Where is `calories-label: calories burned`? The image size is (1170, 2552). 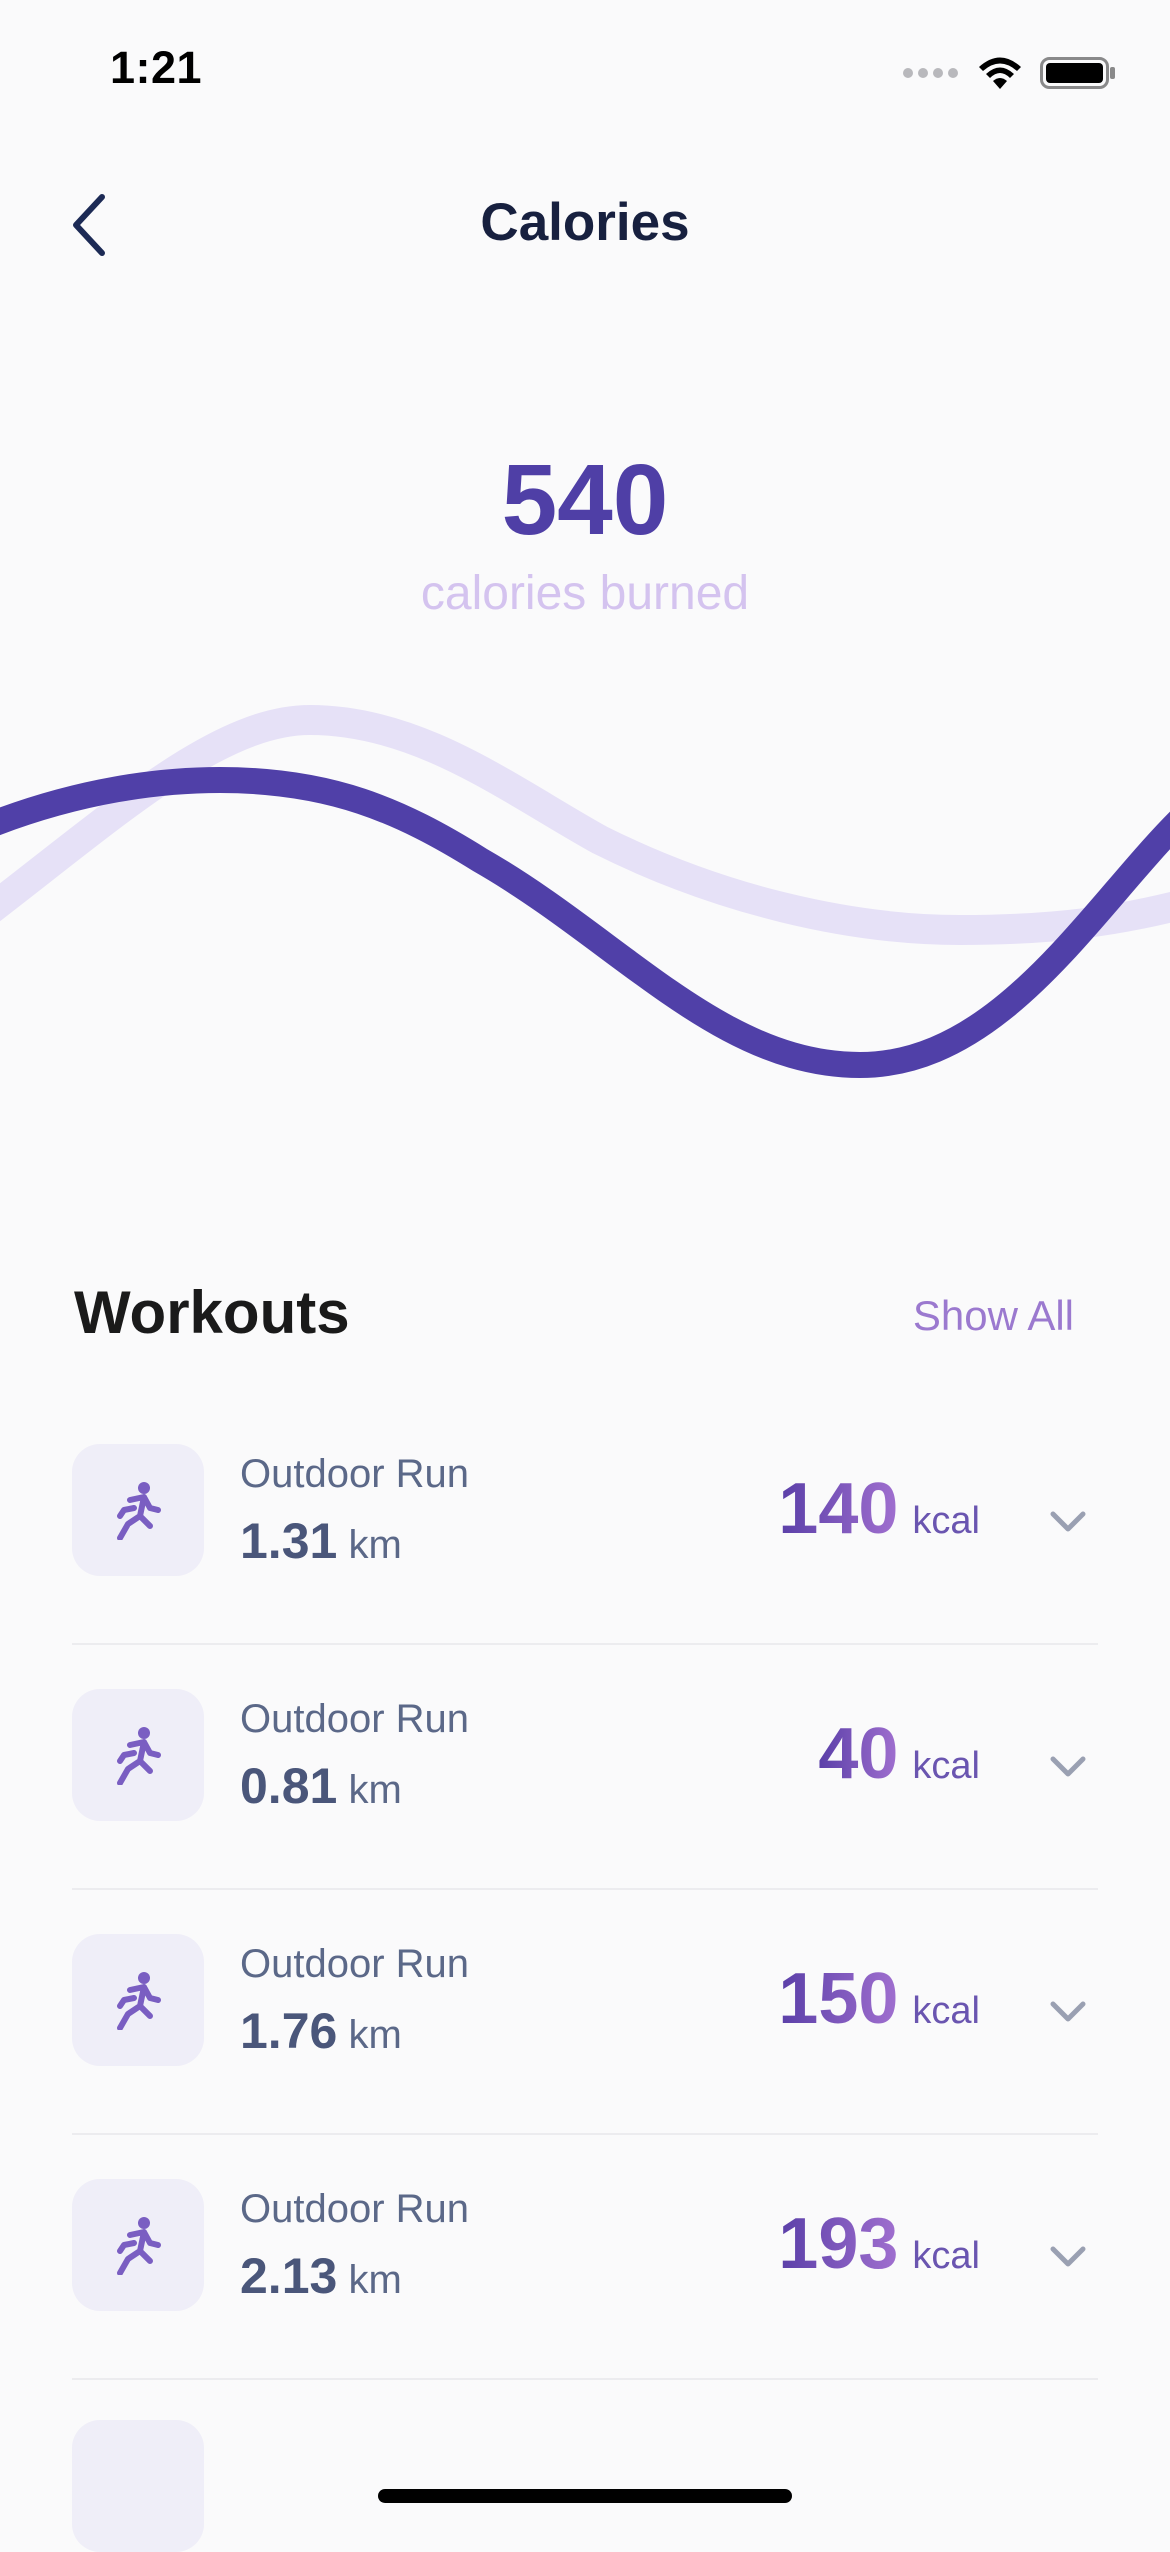
calories-label: calories burned is located at coordinates (585, 593).